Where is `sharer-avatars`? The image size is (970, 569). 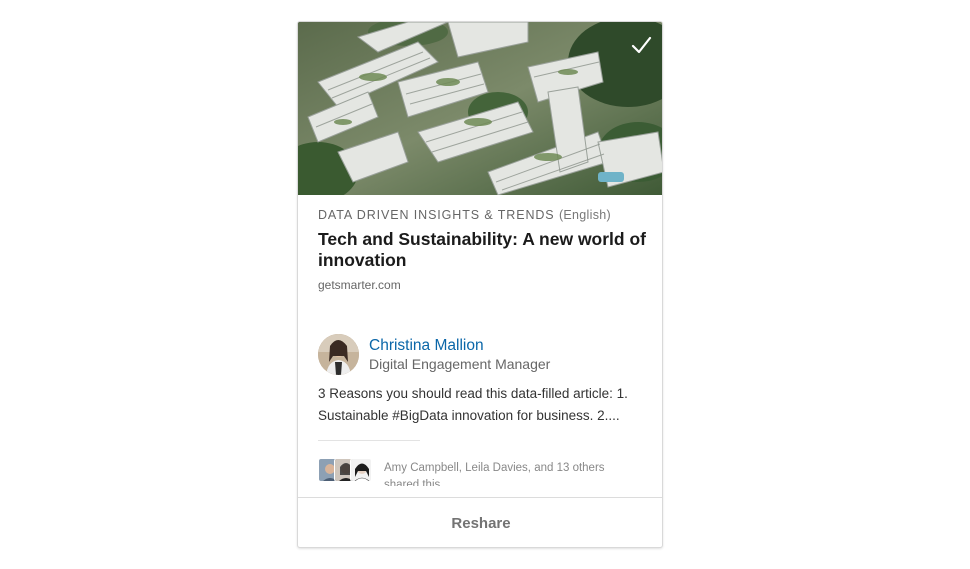
sharer-avatars is located at coordinates (347, 470).